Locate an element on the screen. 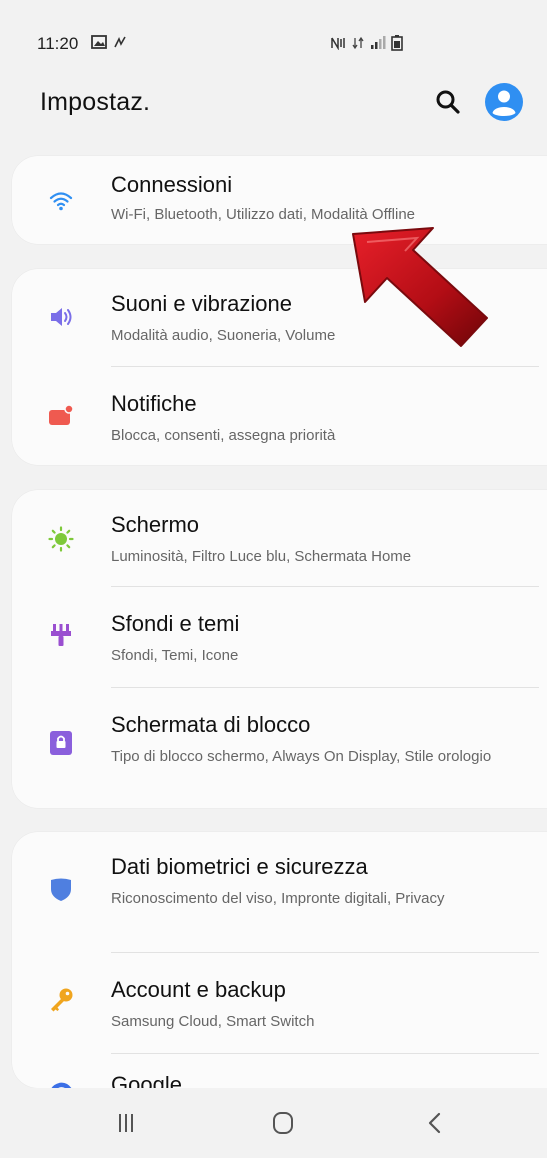  notification-icon is located at coordinates (61, 414).